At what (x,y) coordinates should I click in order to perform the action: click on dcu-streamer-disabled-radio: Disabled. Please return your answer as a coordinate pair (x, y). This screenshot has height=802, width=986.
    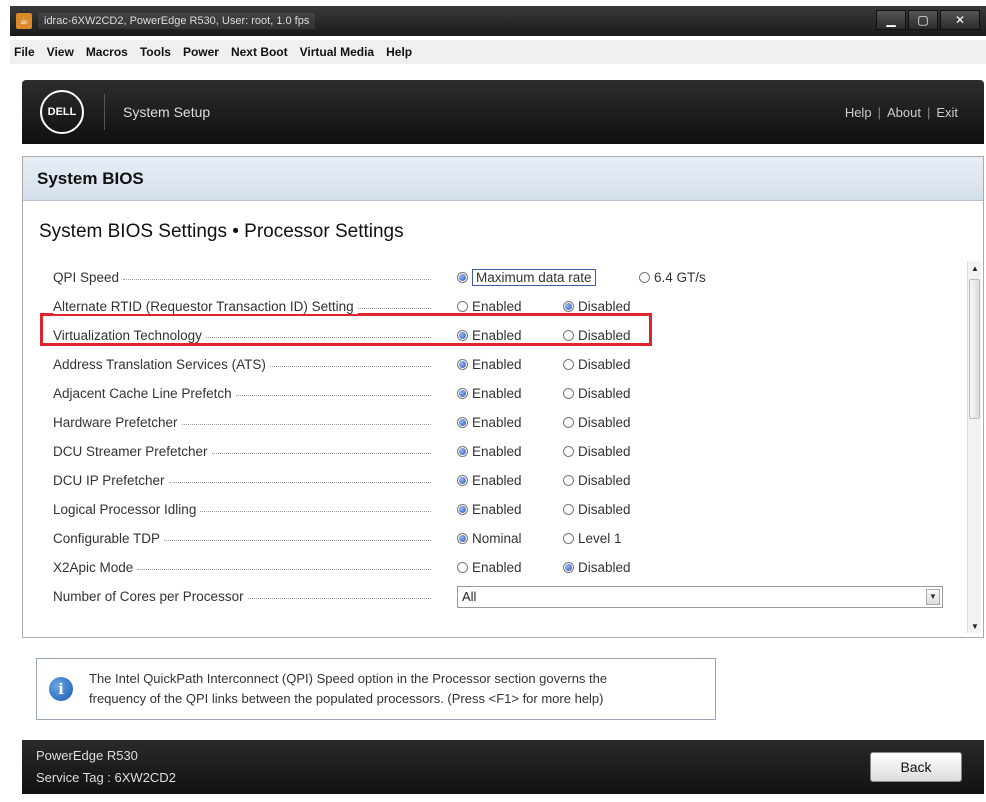
    Looking at the image, I should click on (597, 451).